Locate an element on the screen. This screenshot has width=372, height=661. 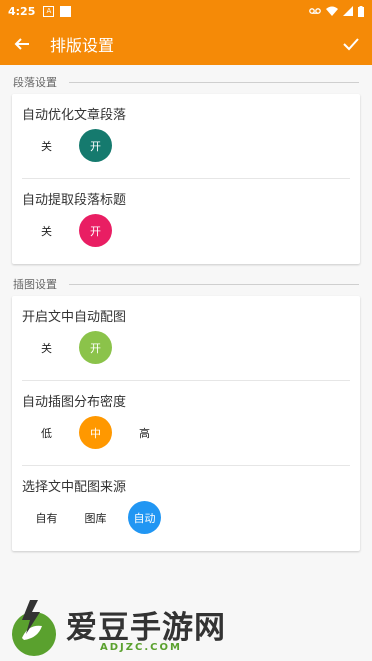
setting-label: 选择文中配图来源 is located at coordinates (74, 487).